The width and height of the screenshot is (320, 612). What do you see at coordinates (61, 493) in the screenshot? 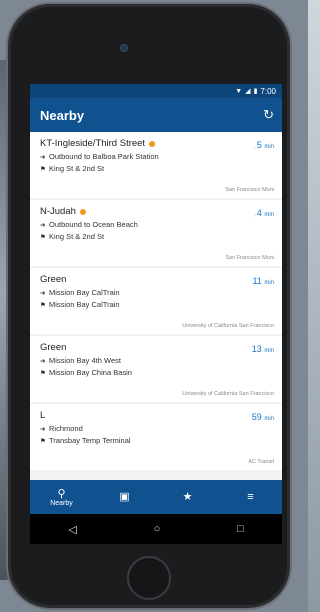
I see `location-pin-icon: ⚲` at bounding box center [61, 493].